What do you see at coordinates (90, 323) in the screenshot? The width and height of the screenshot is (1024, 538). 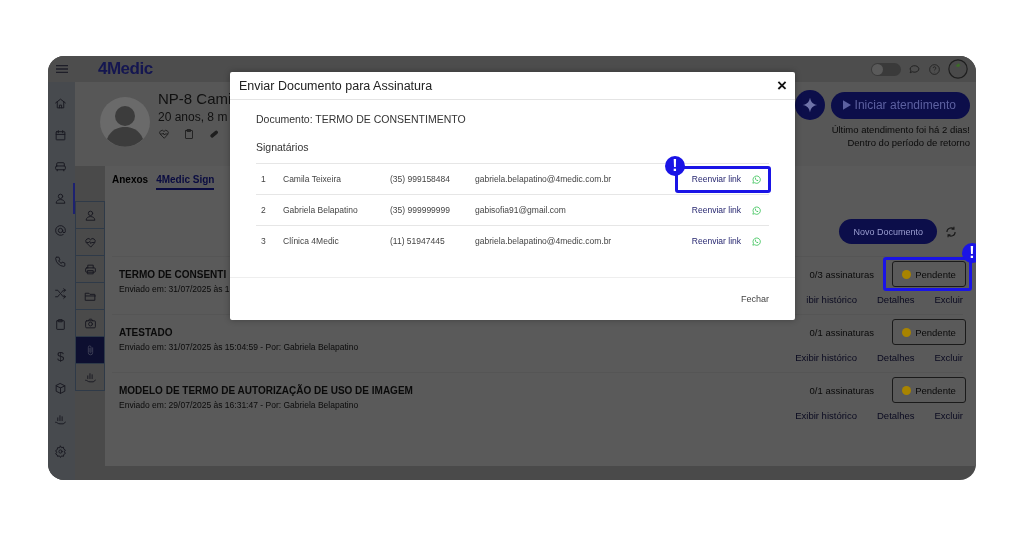 I see `camera-icon` at bounding box center [90, 323].